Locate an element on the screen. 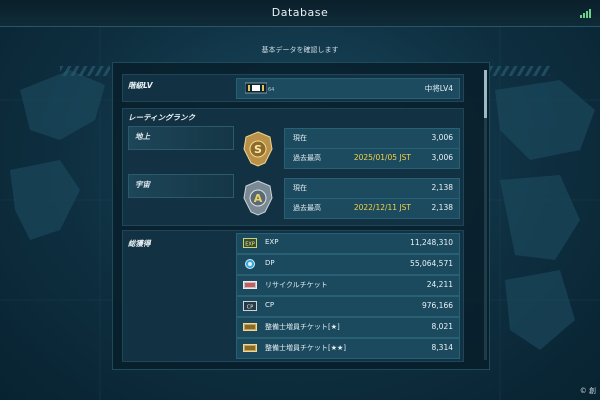  copyright-text: © 創 is located at coordinates (587, 391).